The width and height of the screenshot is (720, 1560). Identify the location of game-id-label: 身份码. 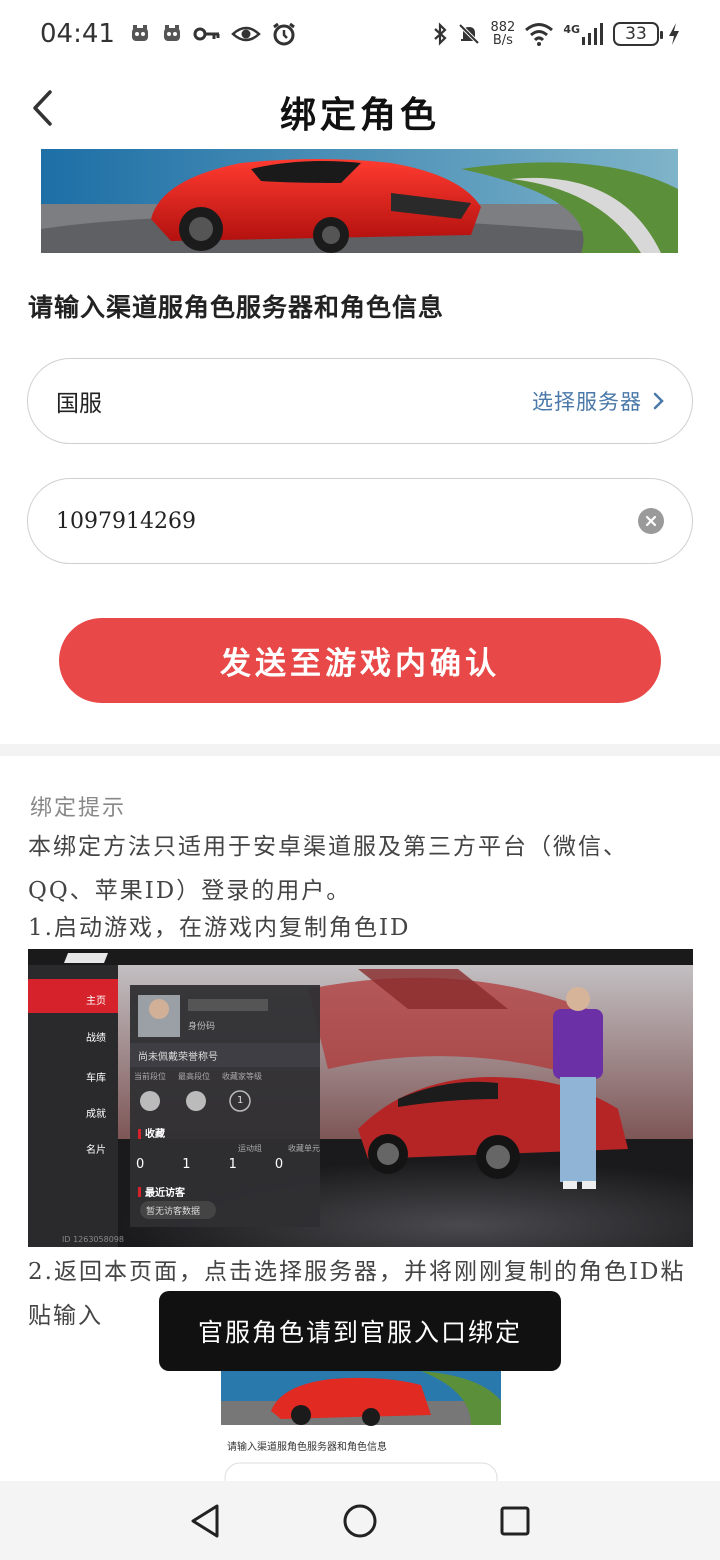
(202, 1027).